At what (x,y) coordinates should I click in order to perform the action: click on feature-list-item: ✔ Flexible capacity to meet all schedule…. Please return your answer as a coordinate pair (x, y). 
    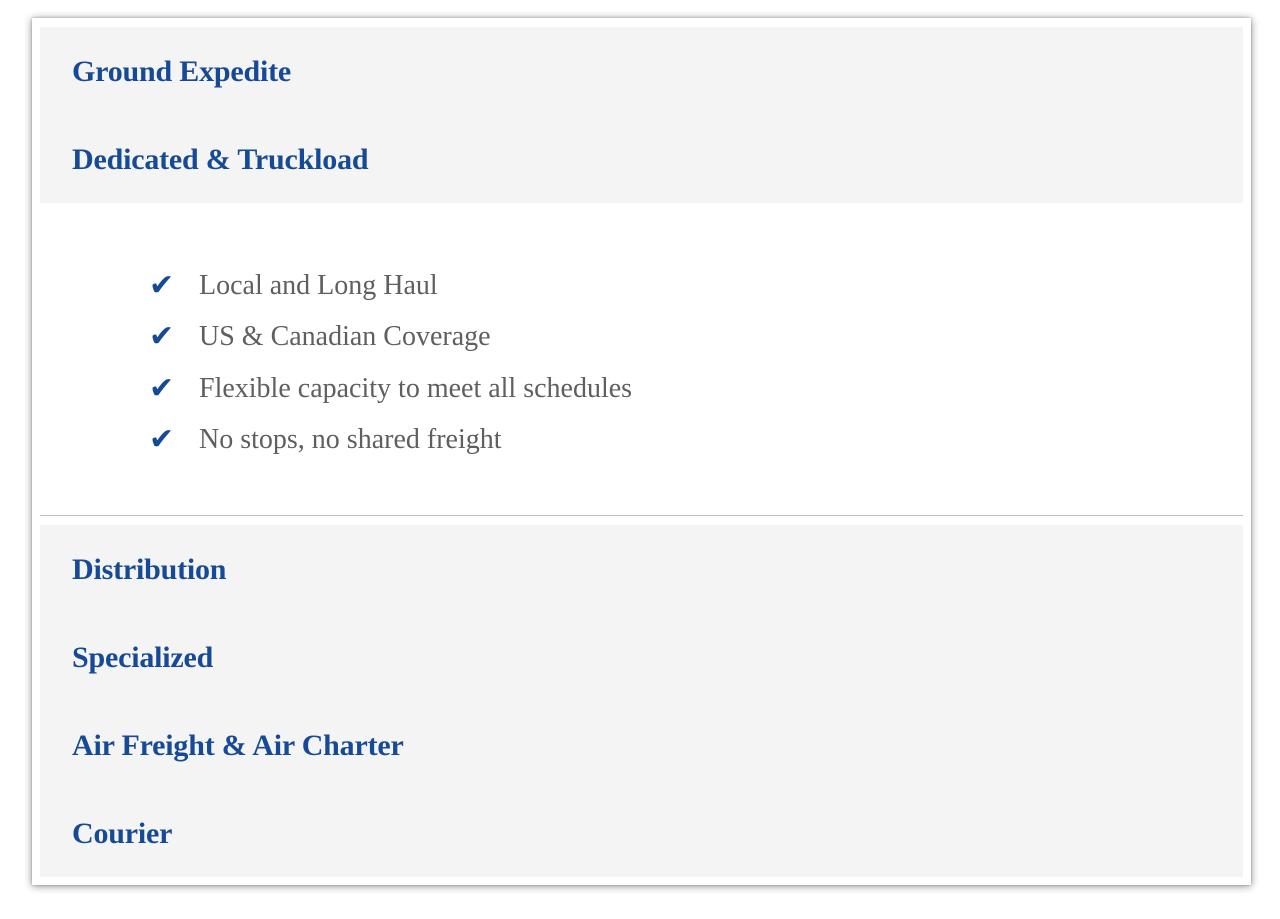
    Looking at the image, I should click on (390, 389).